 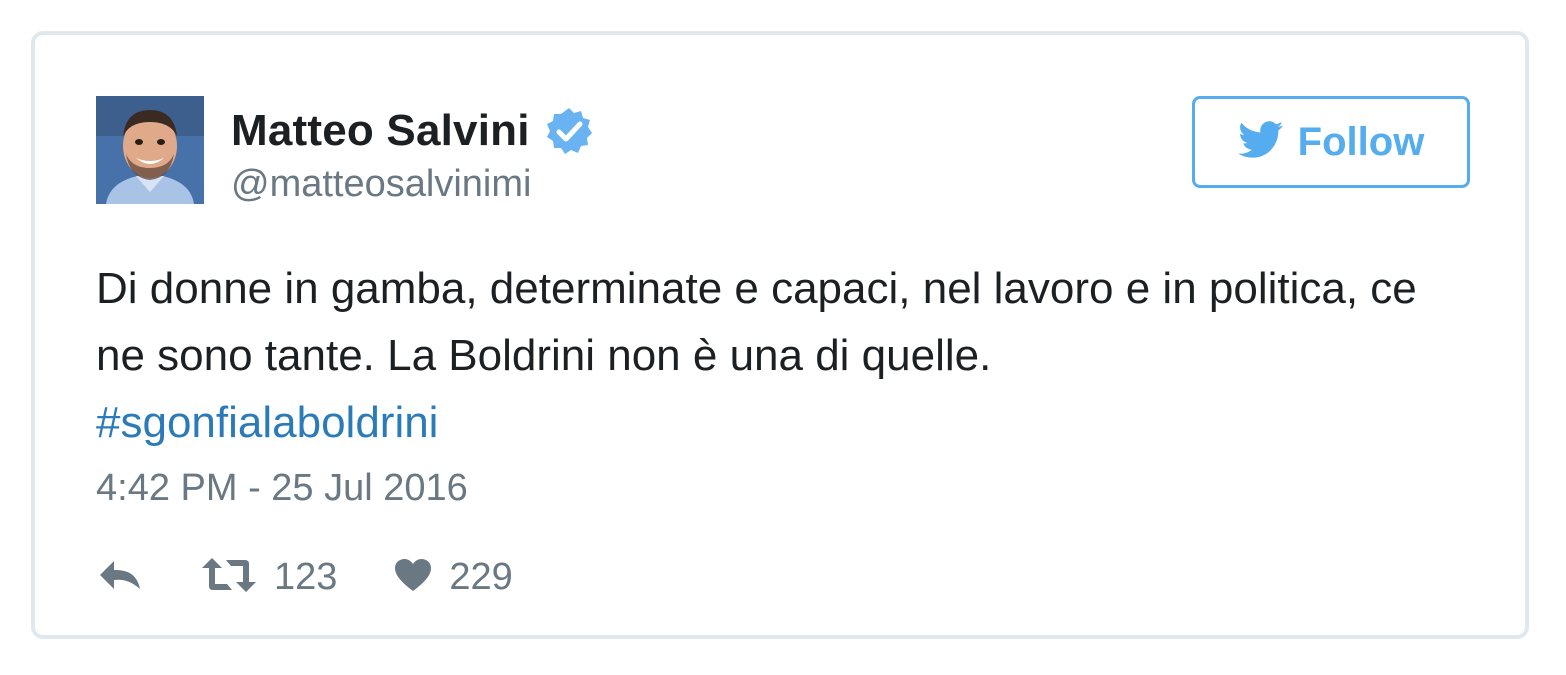 I want to click on follow-button: Follow, so click(x=1331, y=142).